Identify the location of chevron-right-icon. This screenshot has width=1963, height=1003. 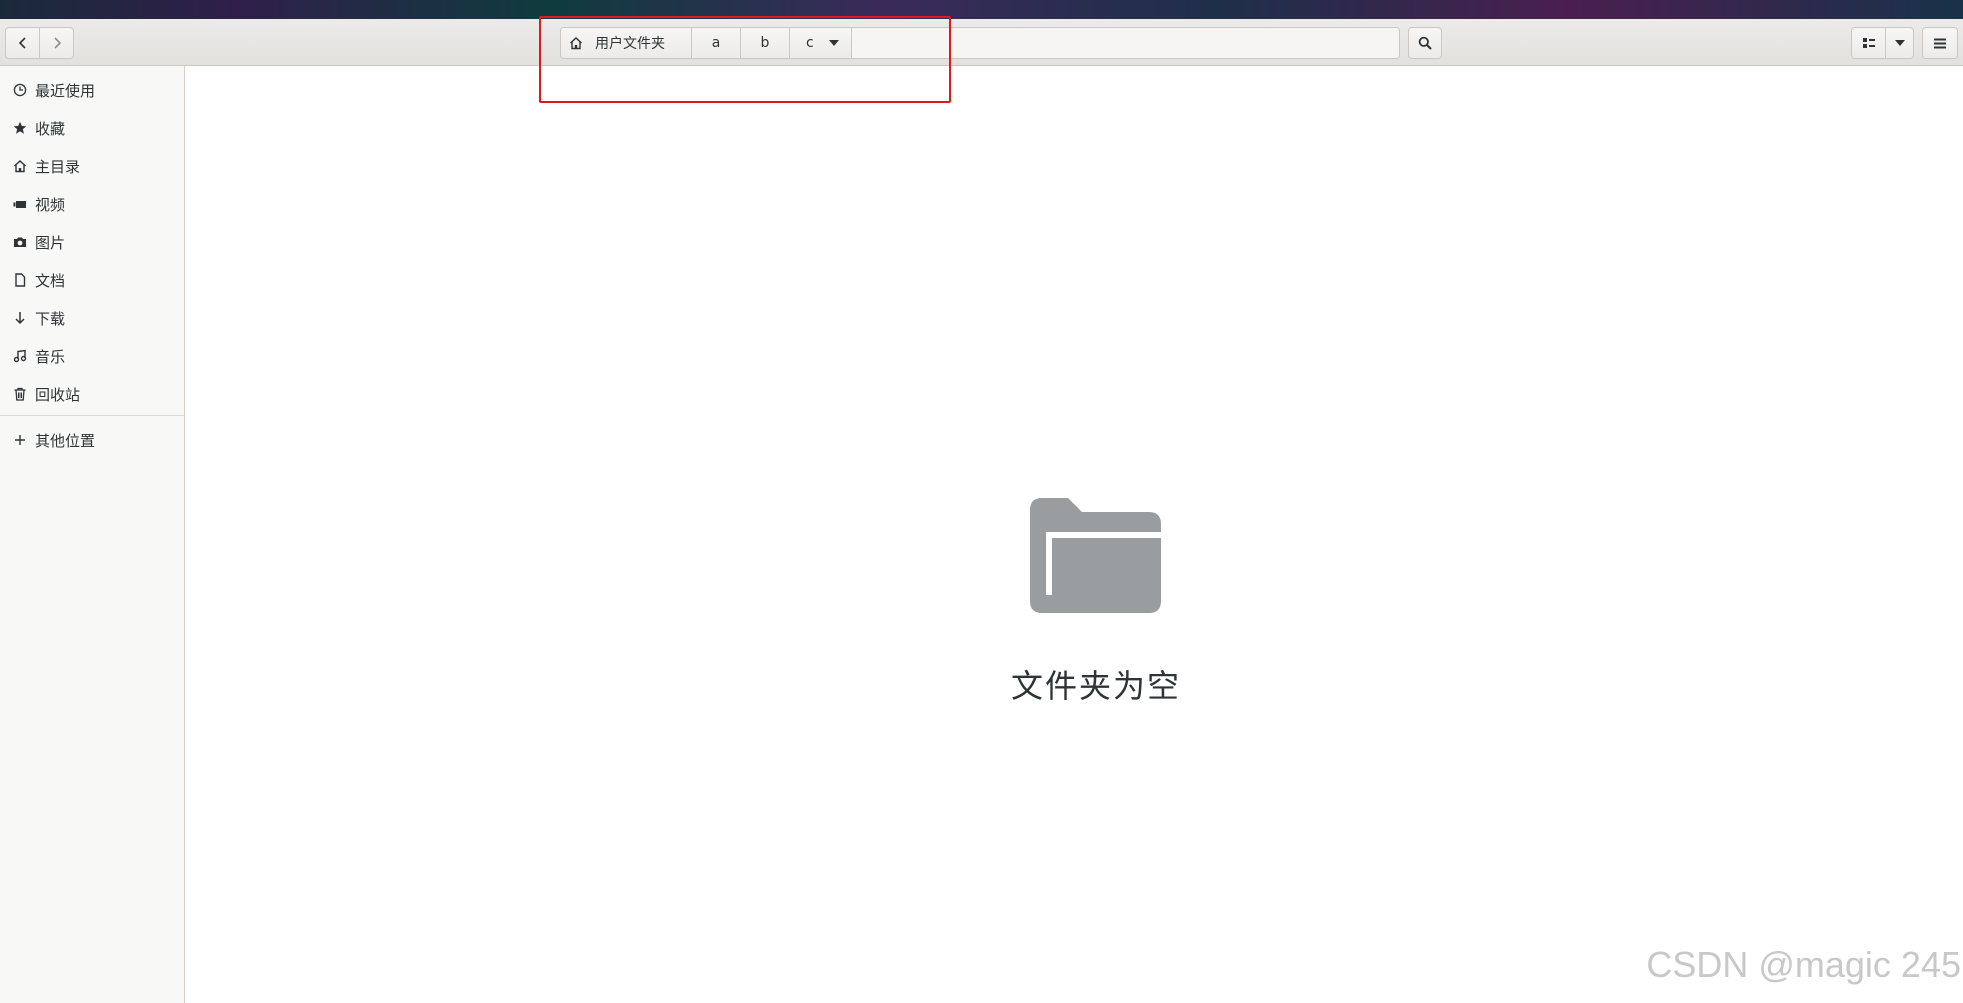
(57, 43).